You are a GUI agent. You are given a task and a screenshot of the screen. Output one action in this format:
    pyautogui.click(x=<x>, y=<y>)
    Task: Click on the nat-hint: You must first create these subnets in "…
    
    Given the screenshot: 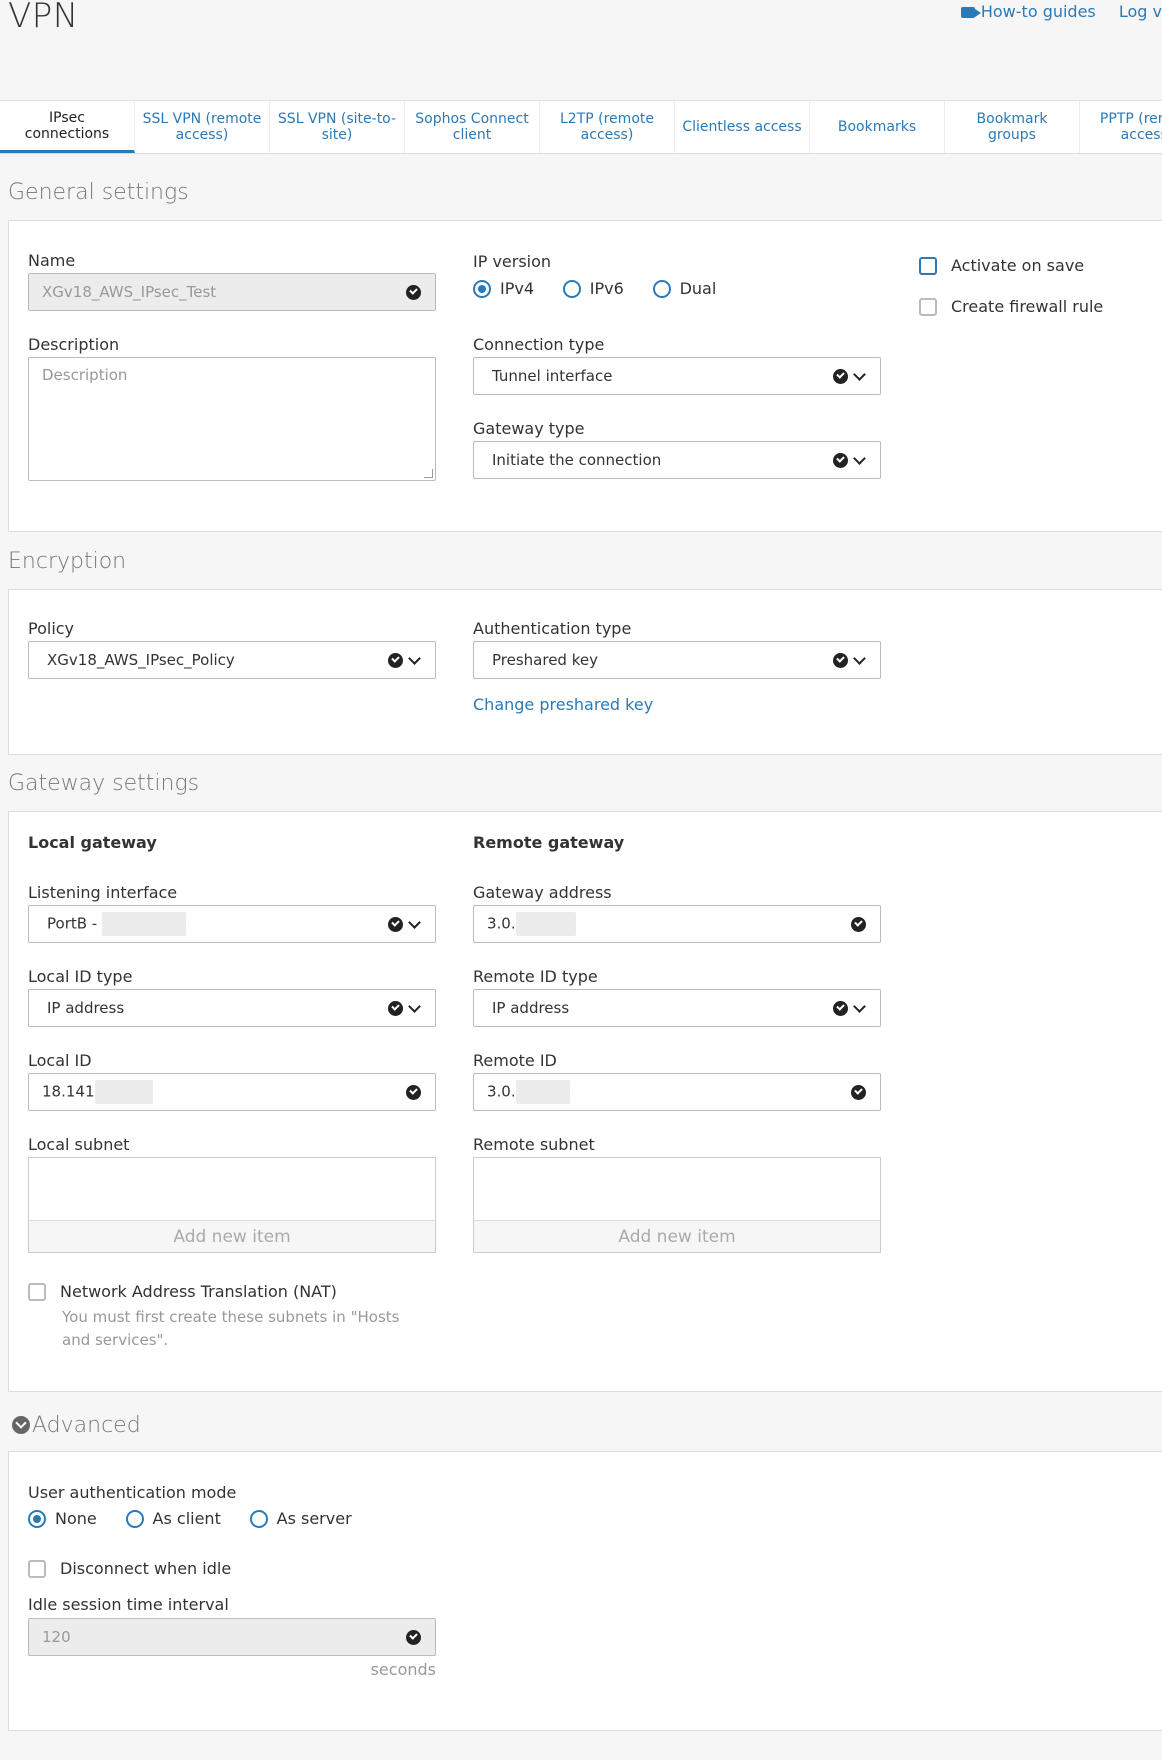 What is the action you would take?
    pyautogui.click(x=230, y=1329)
    